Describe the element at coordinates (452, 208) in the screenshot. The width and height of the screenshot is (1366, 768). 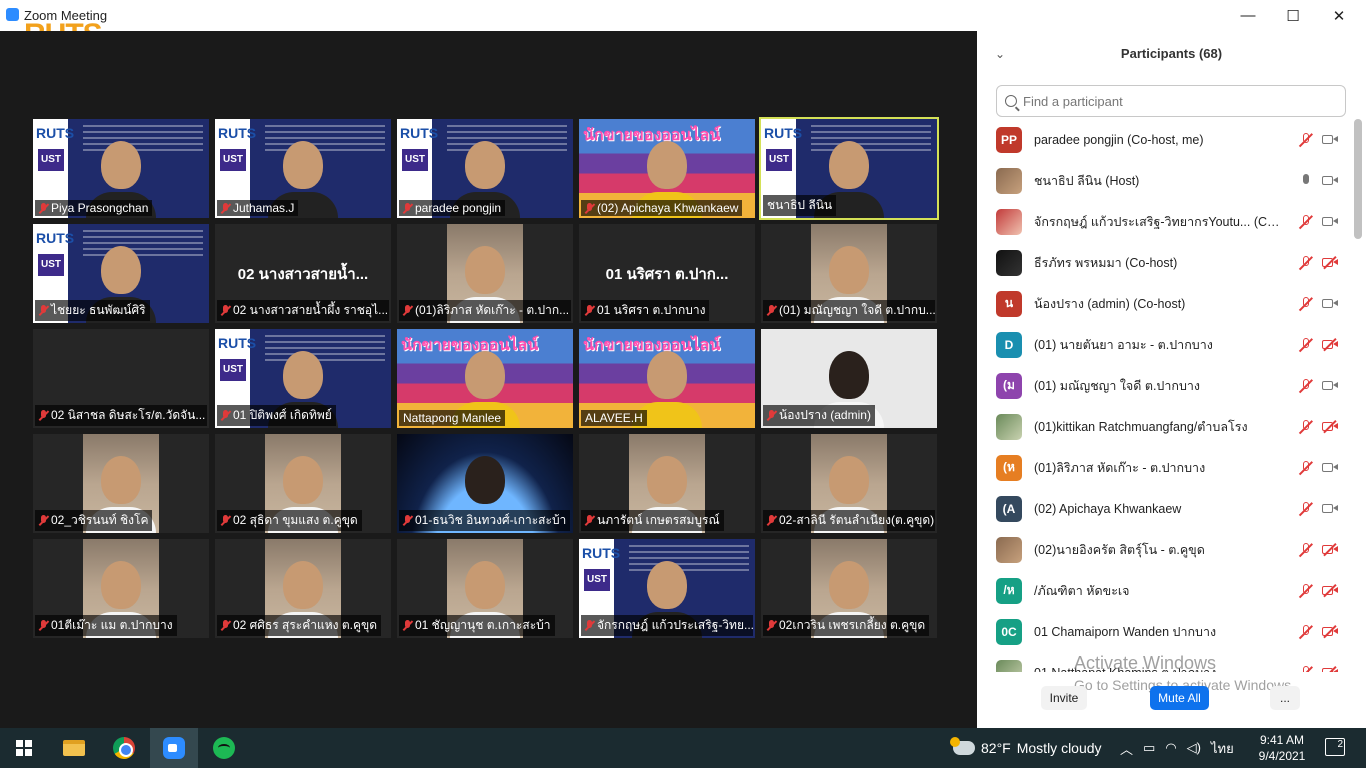
I see `tile-name-label: paradee pongjin` at that location.